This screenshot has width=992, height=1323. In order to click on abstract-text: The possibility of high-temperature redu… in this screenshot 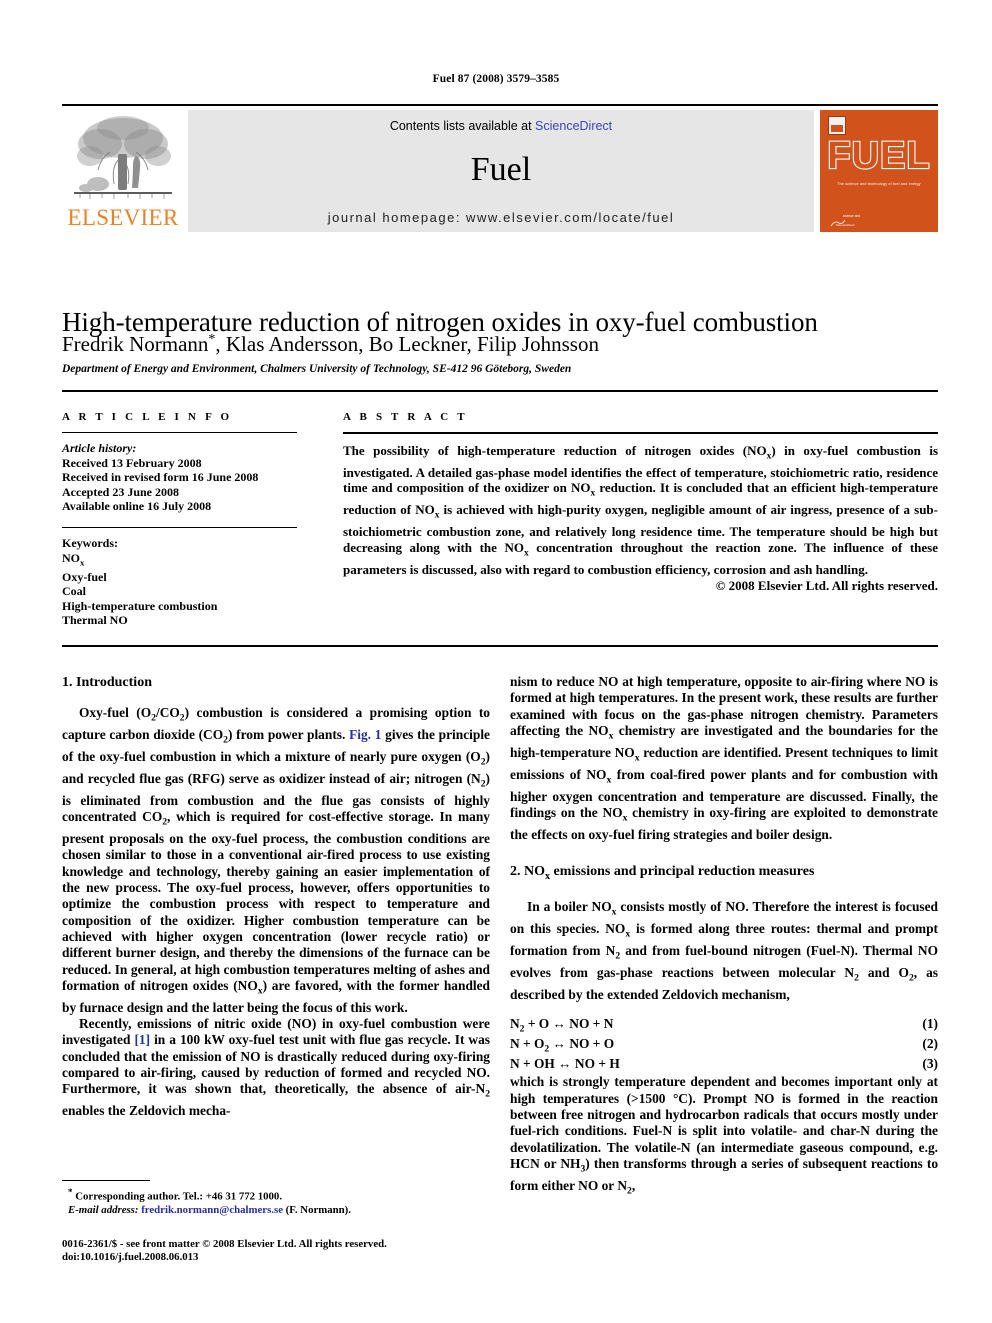, I will do `click(640, 510)`.